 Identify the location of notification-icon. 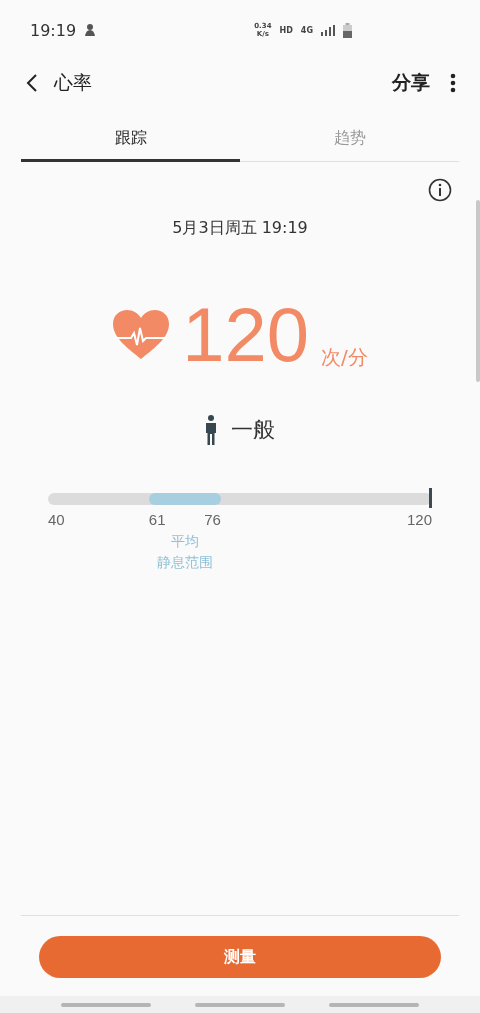
(90, 30).